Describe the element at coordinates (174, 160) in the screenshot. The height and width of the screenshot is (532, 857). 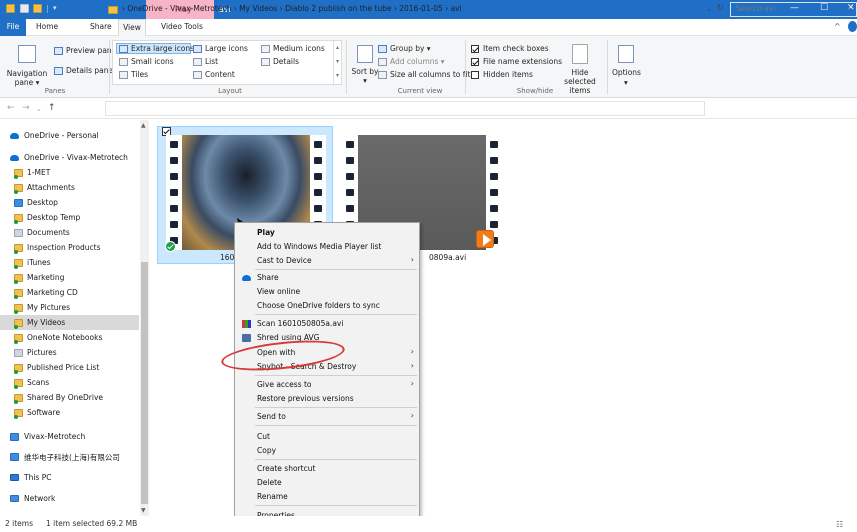
I see `film-hole` at that location.